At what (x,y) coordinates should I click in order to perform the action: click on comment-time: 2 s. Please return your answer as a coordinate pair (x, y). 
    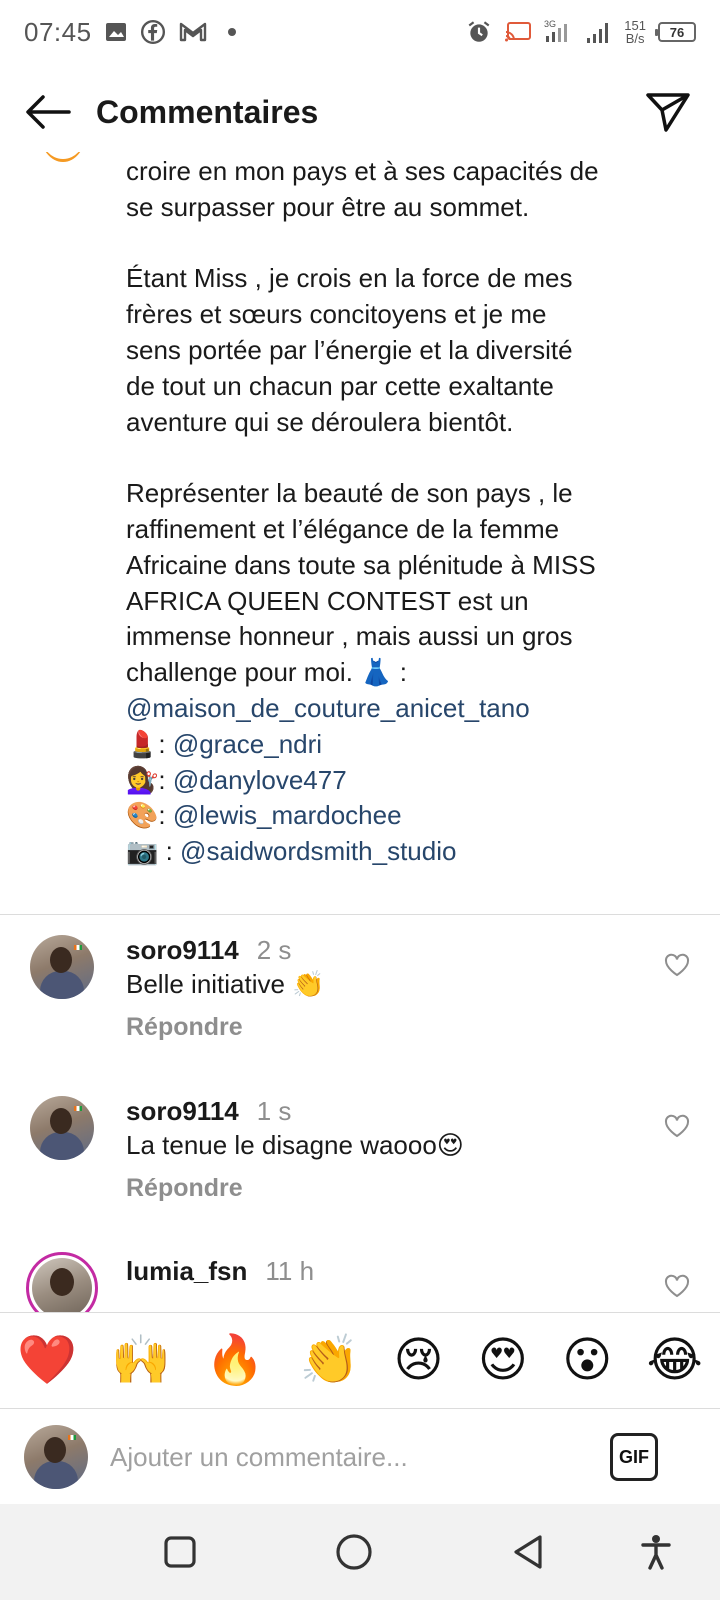
    Looking at the image, I should click on (274, 950).